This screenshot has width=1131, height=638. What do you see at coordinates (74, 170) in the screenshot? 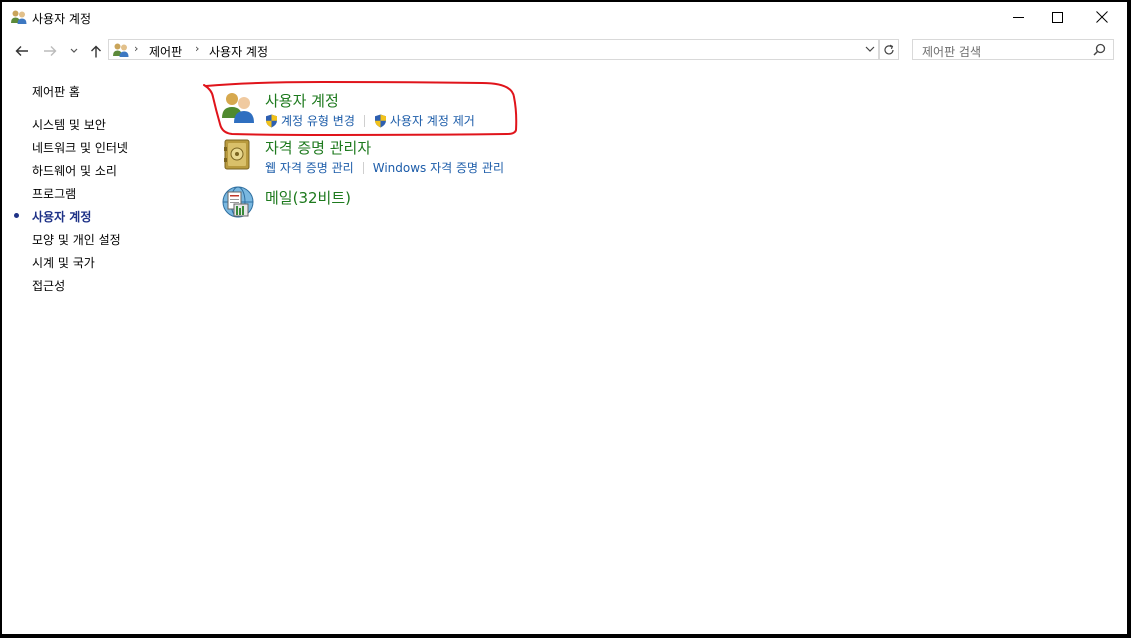
I see `nav-hardware-sound: 하드웨어 및 소리` at bounding box center [74, 170].